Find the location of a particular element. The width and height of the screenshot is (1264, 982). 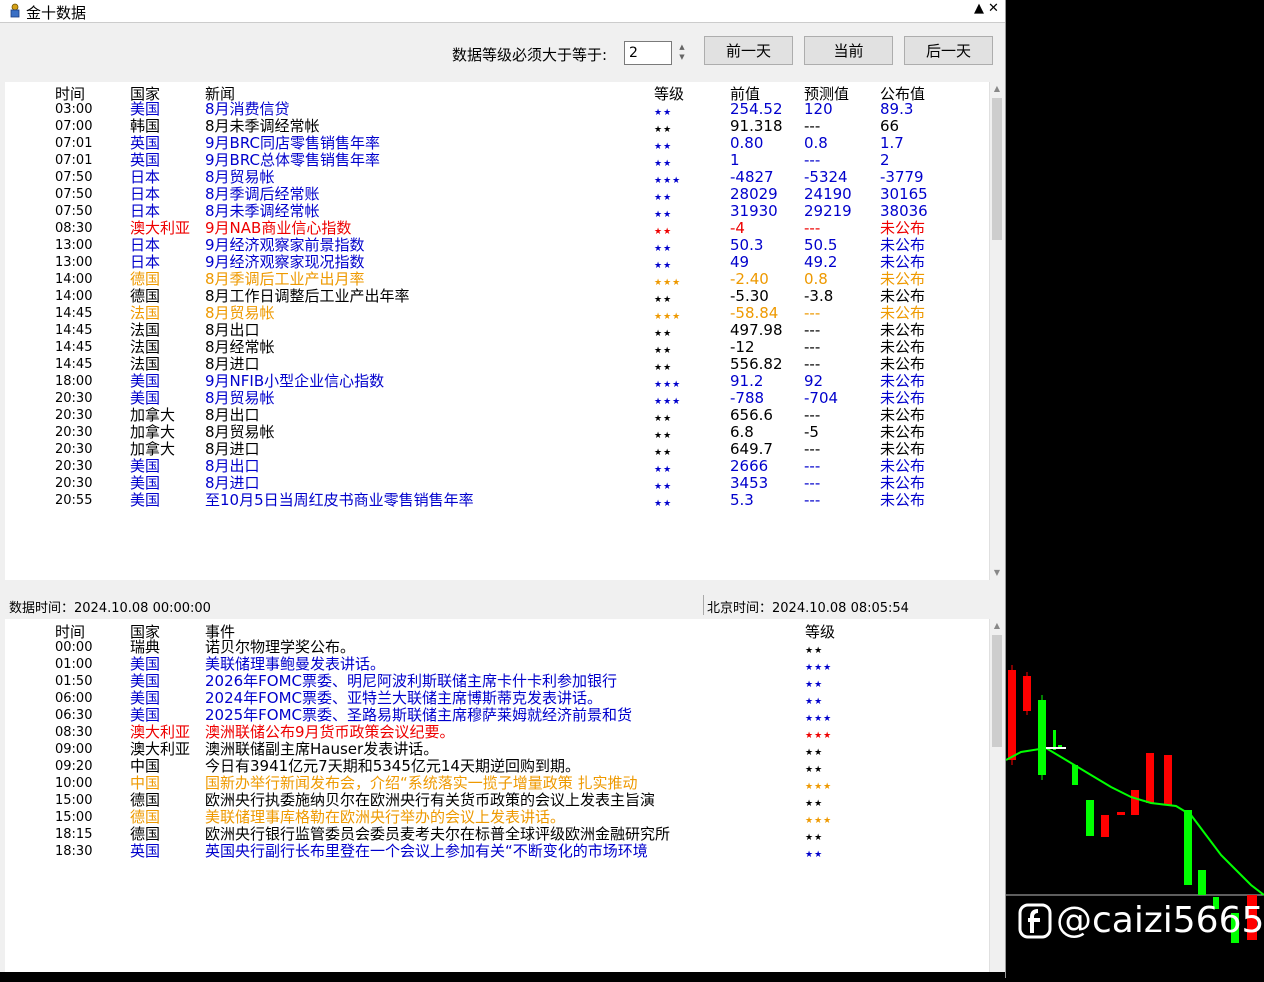

cell-forecast: --- is located at coordinates (812, 126).